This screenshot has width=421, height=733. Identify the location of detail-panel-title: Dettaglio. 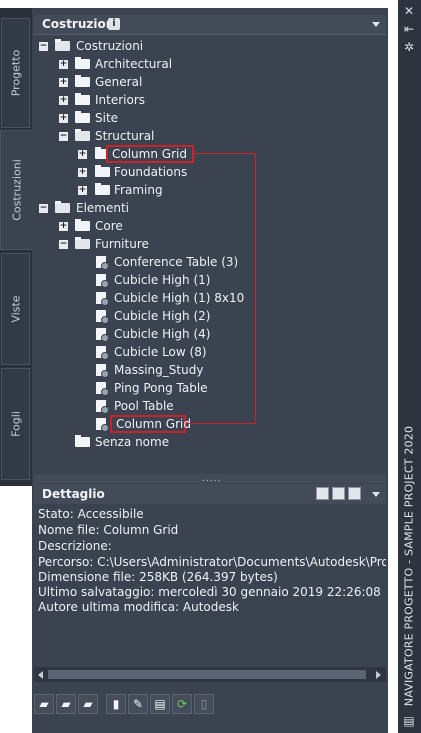
(73, 494).